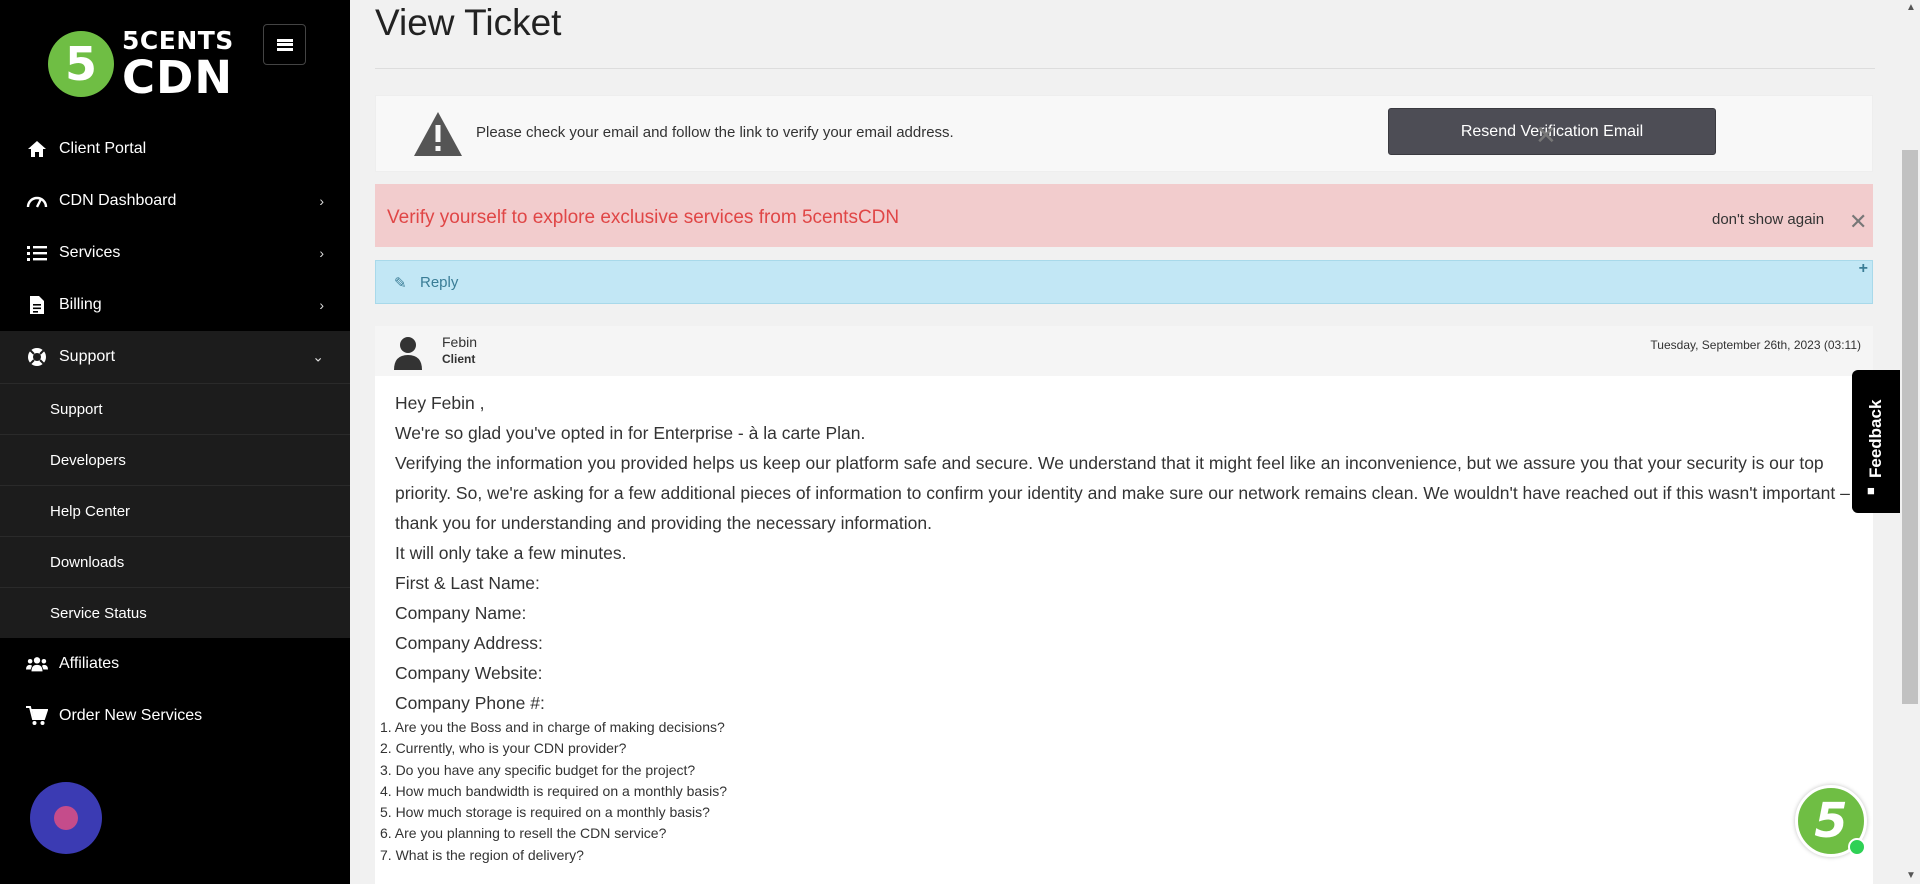 The width and height of the screenshot is (1920, 884). What do you see at coordinates (460, 342) in the screenshot?
I see `author-name: Febin` at bounding box center [460, 342].